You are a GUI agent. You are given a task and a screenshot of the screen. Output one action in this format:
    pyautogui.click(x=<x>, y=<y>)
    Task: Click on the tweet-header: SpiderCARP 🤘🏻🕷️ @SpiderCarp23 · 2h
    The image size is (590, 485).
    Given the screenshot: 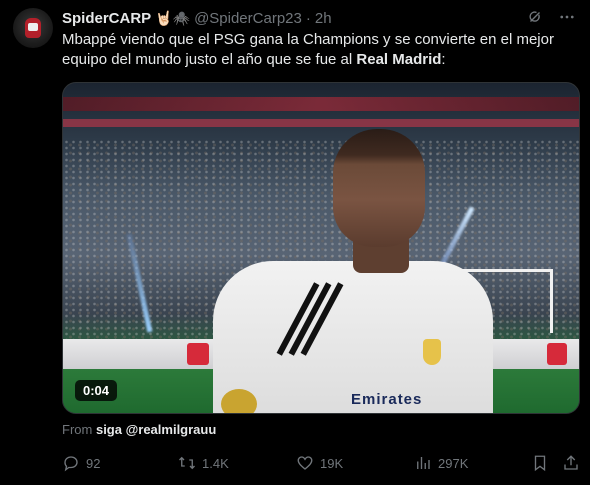 What is the action you would take?
    pyautogui.click(x=197, y=18)
    